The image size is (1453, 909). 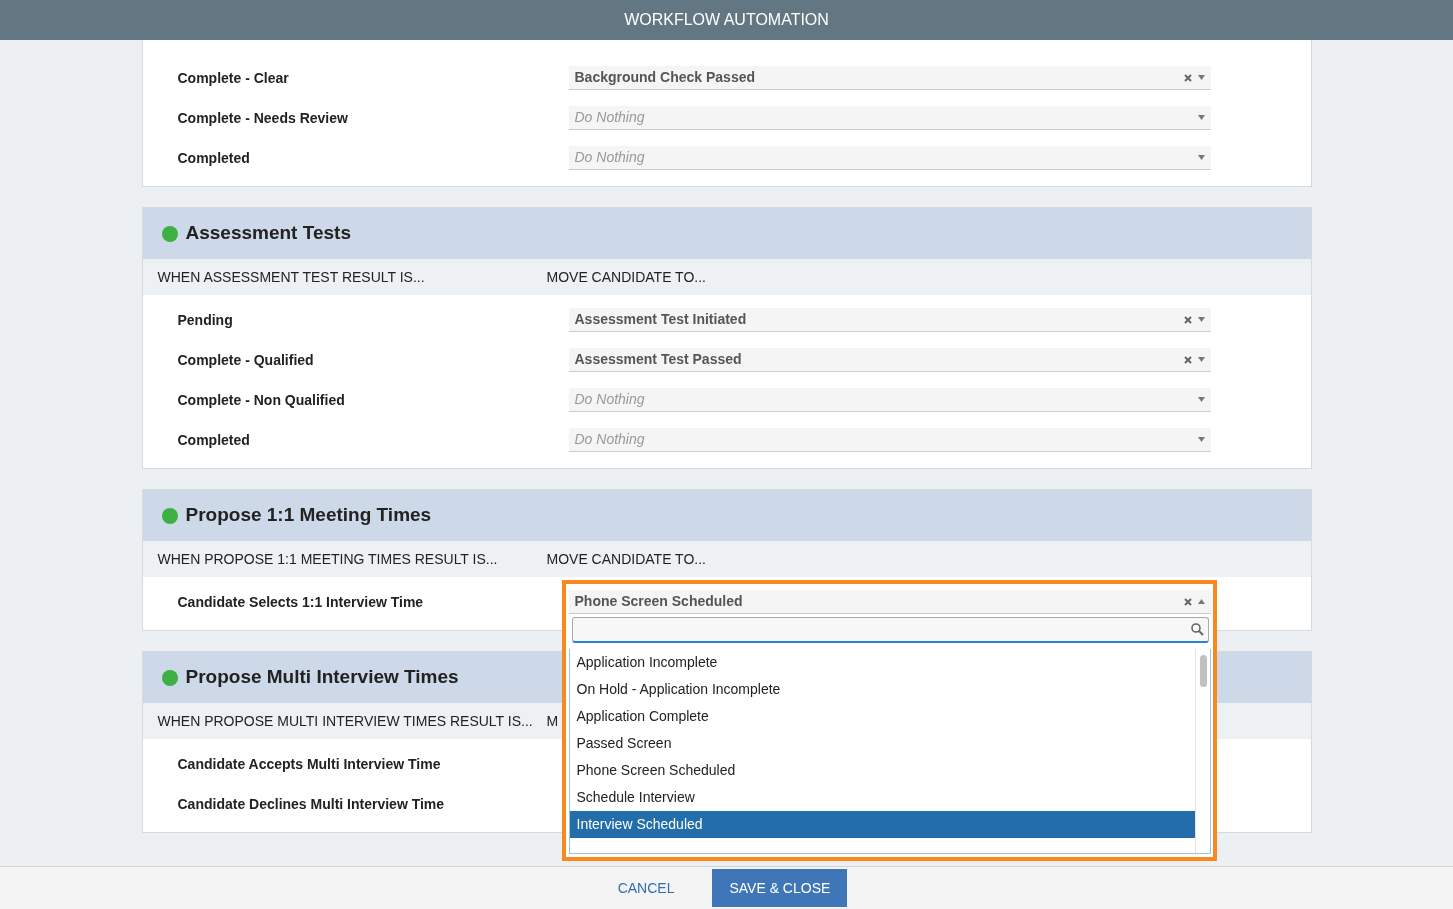 I want to click on condition-label: Pending, so click(x=205, y=320).